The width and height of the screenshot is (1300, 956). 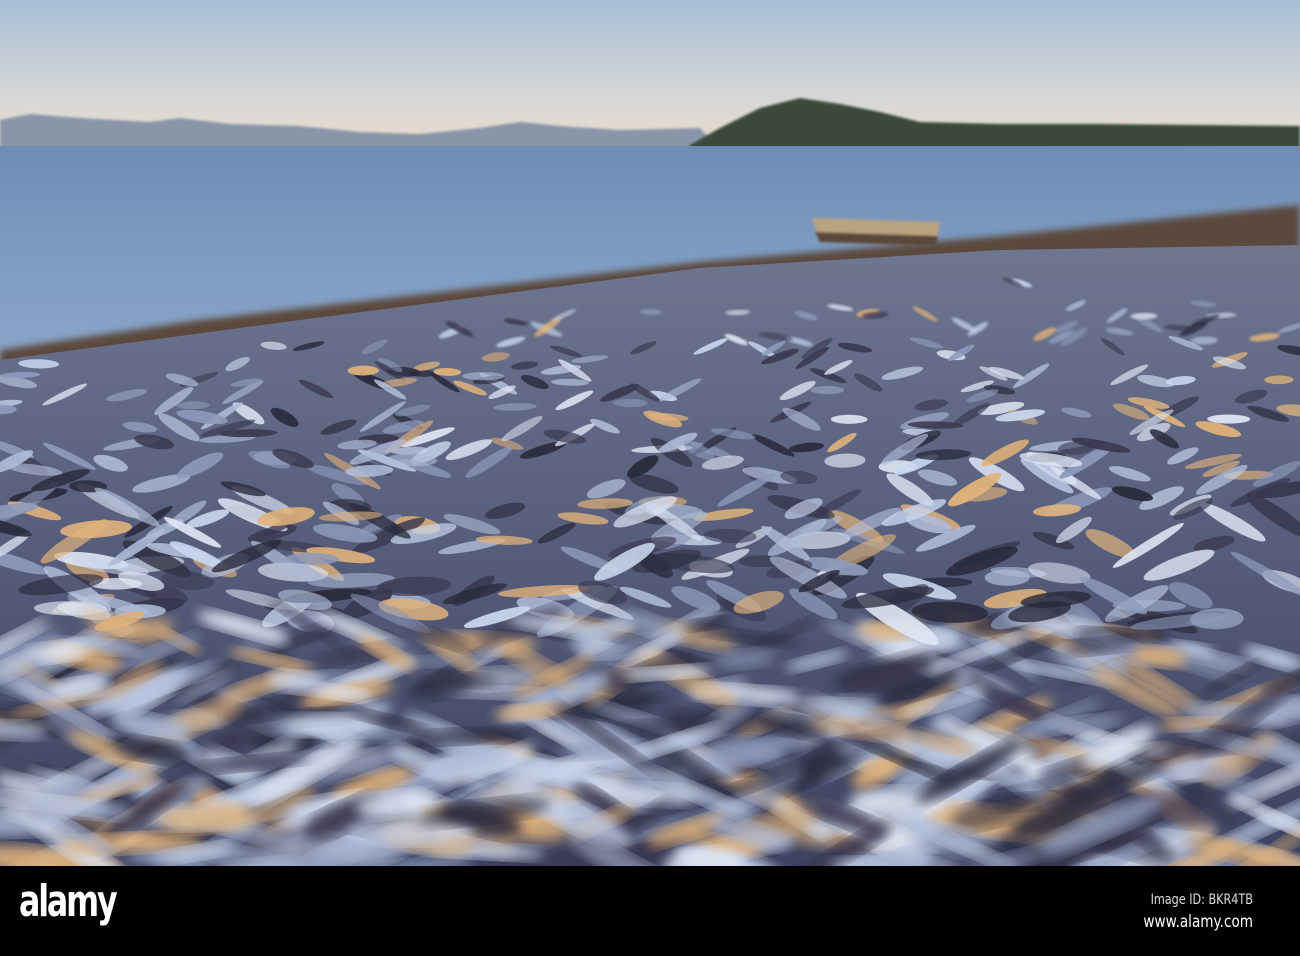 I want to click on watermark-bar: alamy Image ID: BKR4TB www.alamy.com, so click(x=650, y=911).